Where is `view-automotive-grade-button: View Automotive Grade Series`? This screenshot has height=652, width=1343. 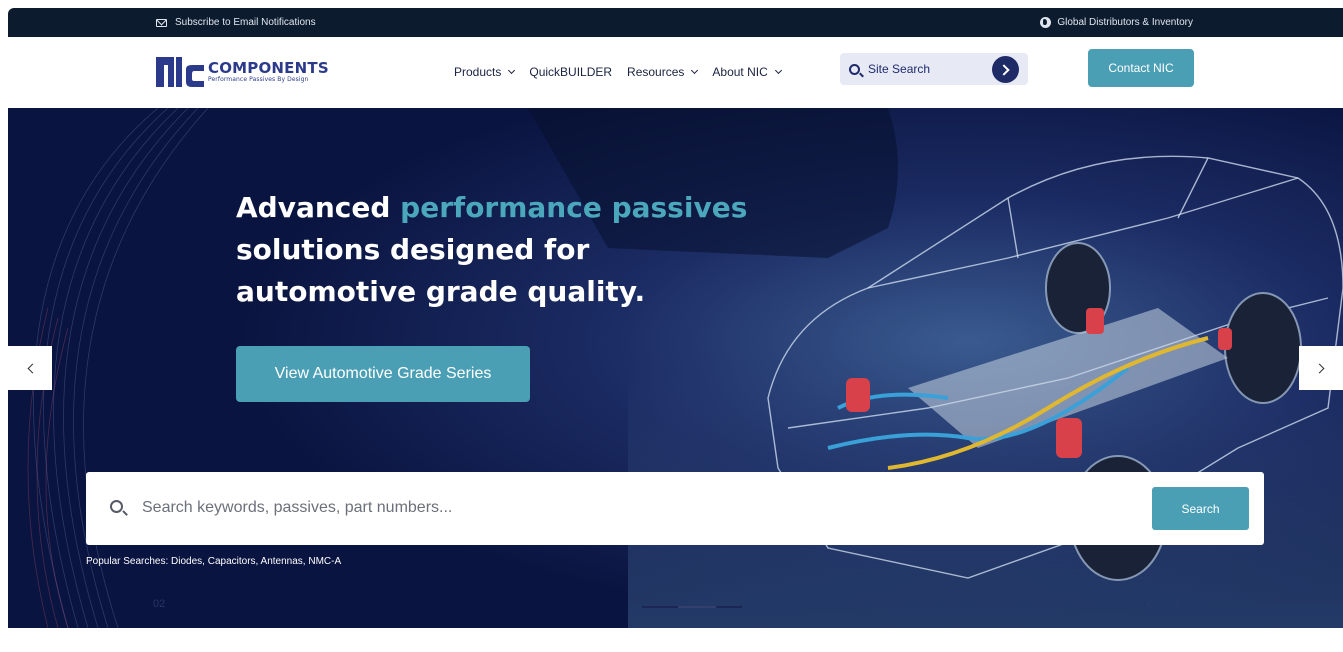
view-automotive-grade-button: View Automotive Grade Series is located at coordinates (383, 374).